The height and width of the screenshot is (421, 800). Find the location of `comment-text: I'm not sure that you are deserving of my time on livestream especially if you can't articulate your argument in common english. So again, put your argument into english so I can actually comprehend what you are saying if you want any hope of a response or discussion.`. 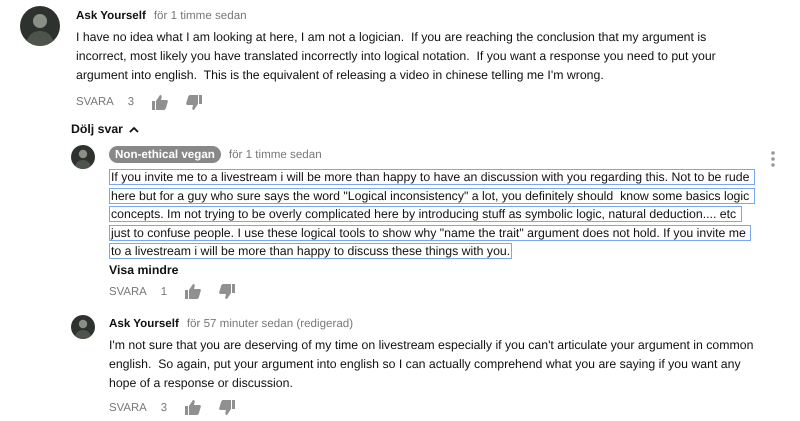

comment-text: I'm not sure that you are deserving of my time on livestream especially if you can't articulate your argument in common english. So again, put your argument into english so I can actually comprehend what you are saying if you want any hope of a response or discussion. is located at coordinates (431, 364).